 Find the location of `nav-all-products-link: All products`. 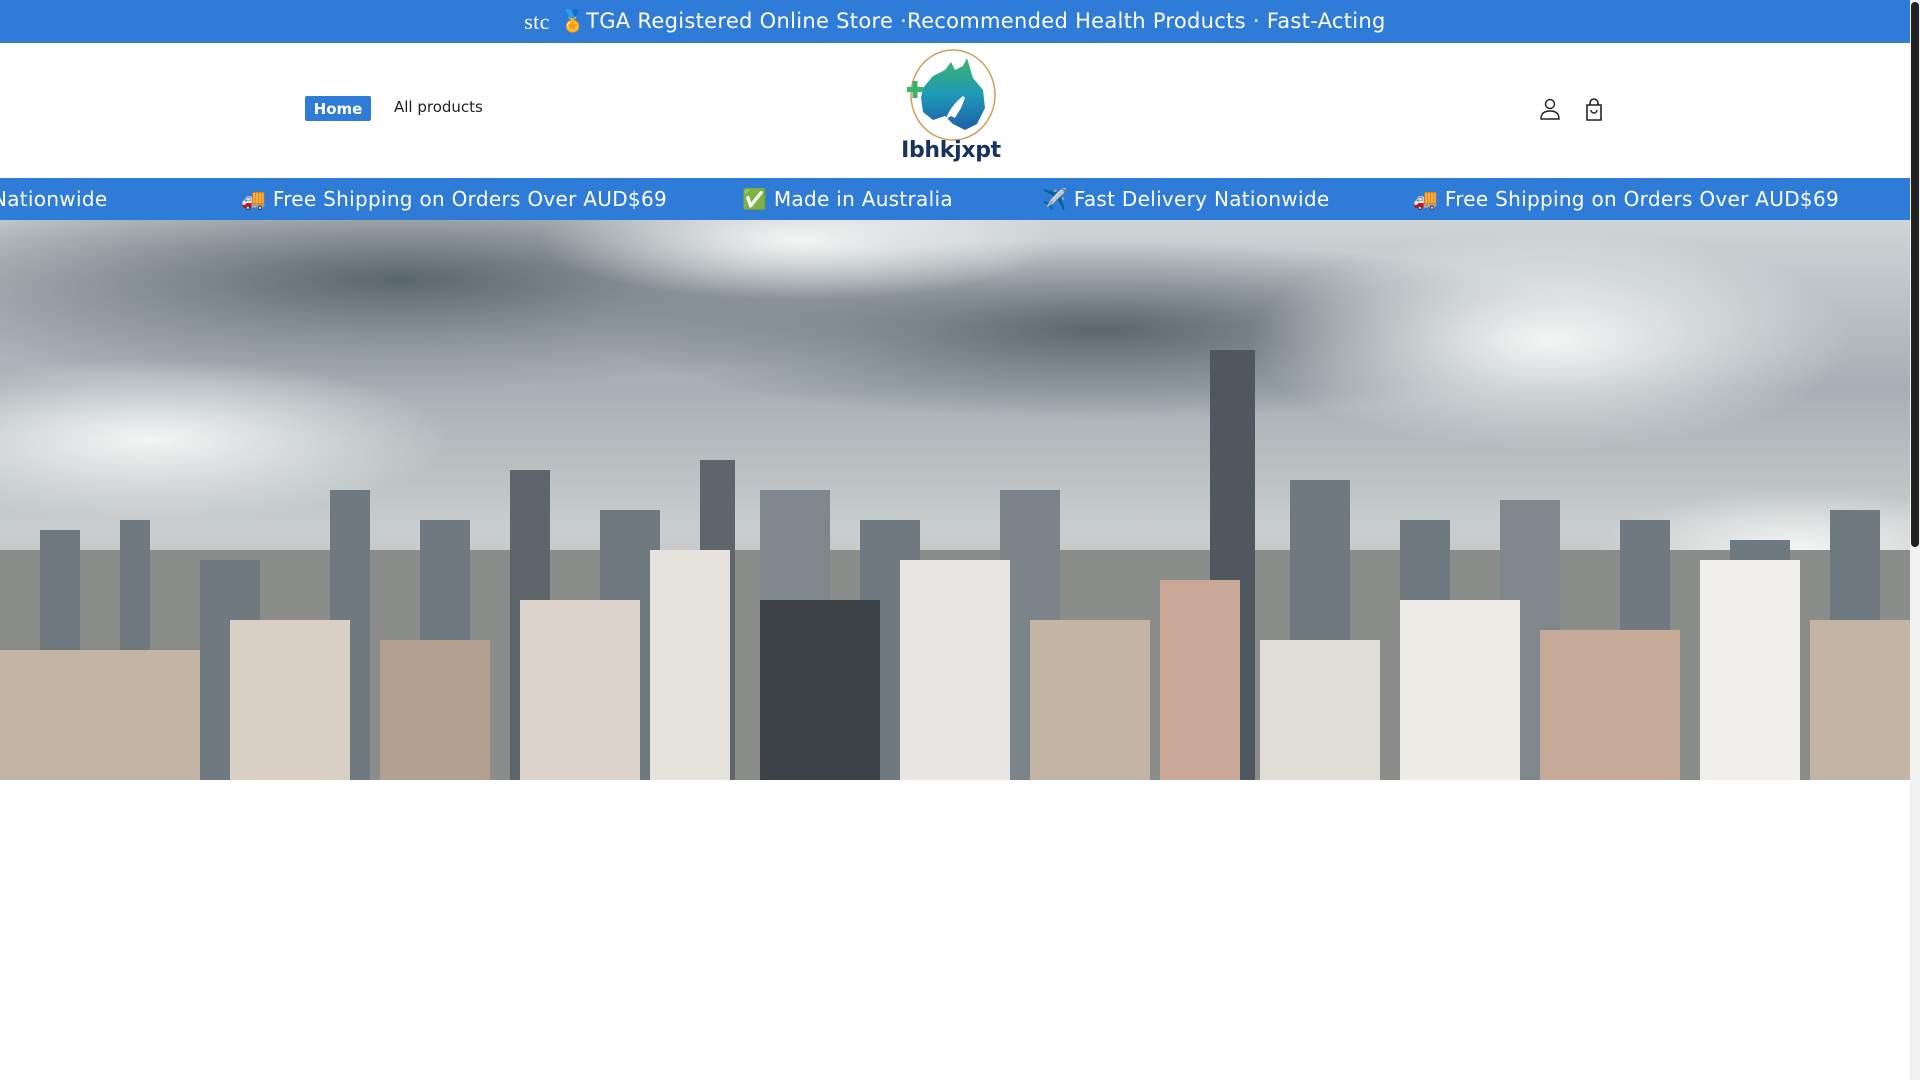

nav-all-products-link: All products is located at coordinates (438, 107).